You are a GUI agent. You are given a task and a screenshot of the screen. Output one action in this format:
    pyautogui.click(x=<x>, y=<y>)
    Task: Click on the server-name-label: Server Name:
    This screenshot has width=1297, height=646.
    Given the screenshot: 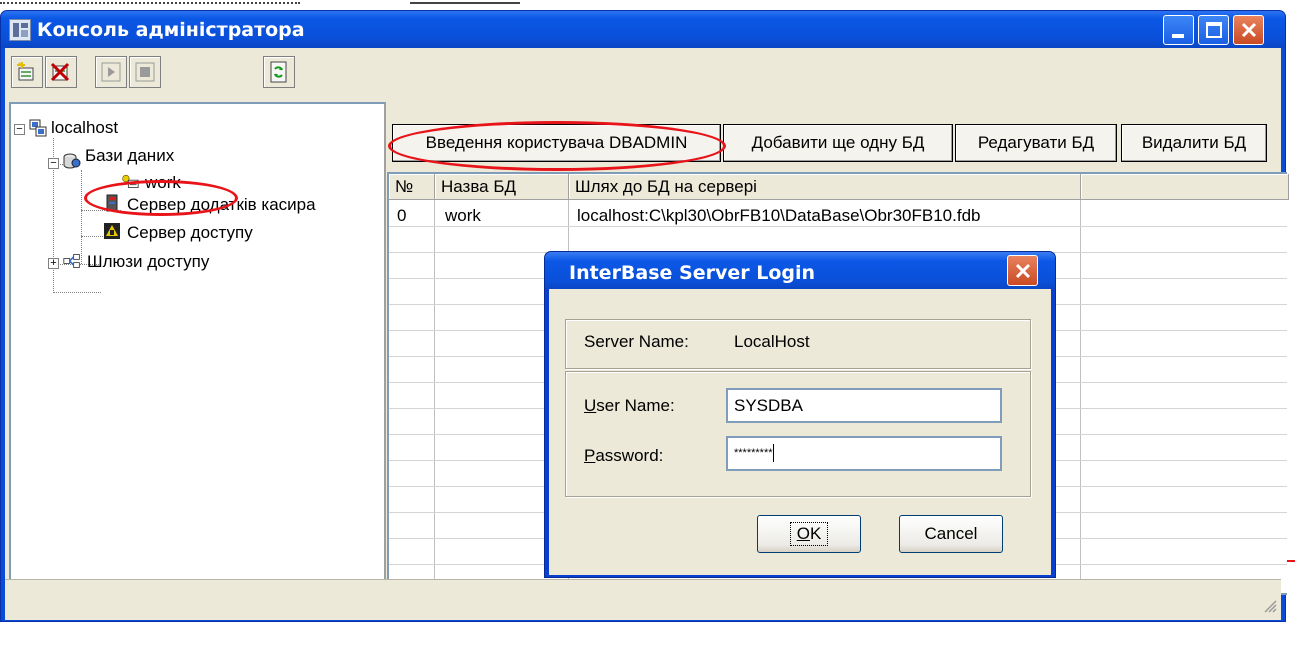 What is the action you would take?
    pyautogui.click(x=636, y=341)
    